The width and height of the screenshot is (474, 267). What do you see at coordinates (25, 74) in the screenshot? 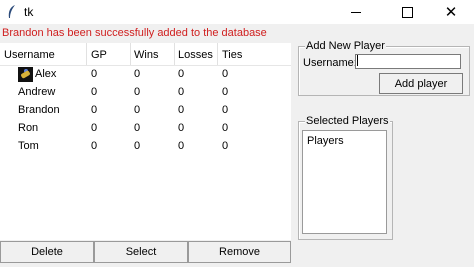
I see `player-image-icon` at bounding box center [25, 74].